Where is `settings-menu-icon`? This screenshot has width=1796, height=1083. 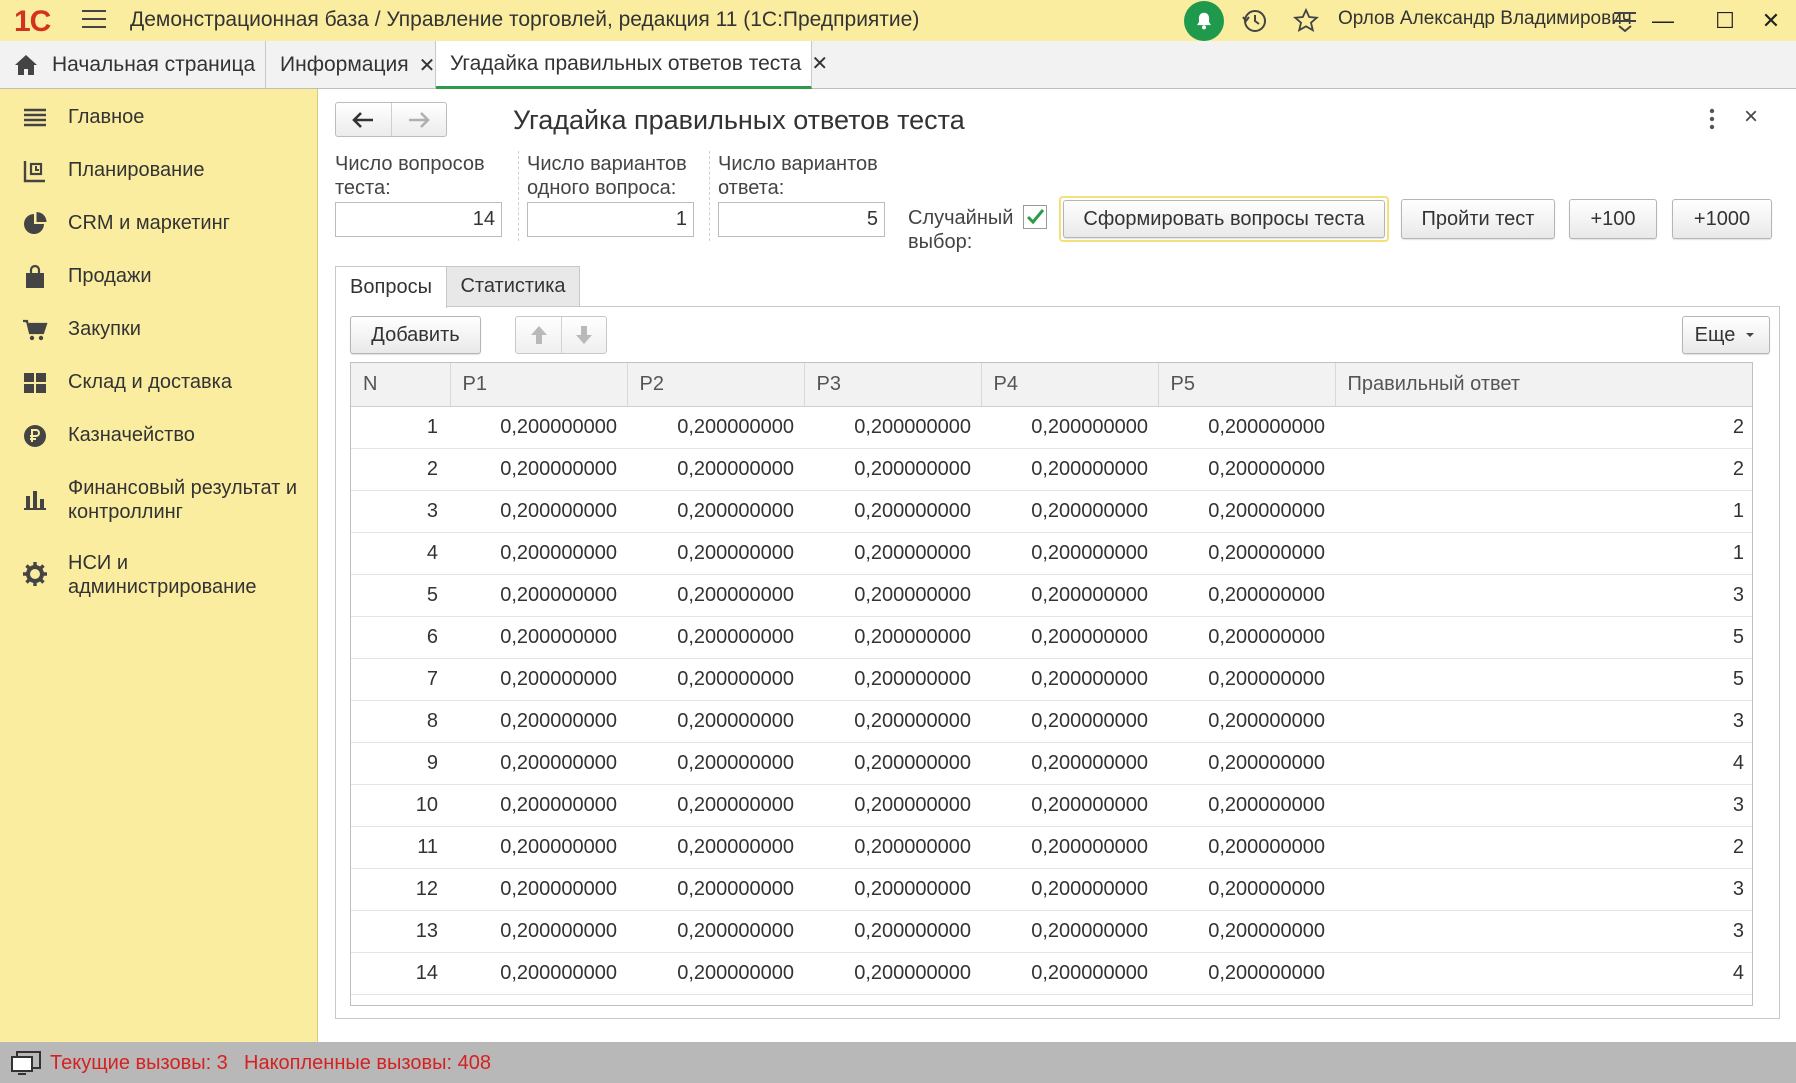 settings-menu-icon is located at coordinates (1625, 21).